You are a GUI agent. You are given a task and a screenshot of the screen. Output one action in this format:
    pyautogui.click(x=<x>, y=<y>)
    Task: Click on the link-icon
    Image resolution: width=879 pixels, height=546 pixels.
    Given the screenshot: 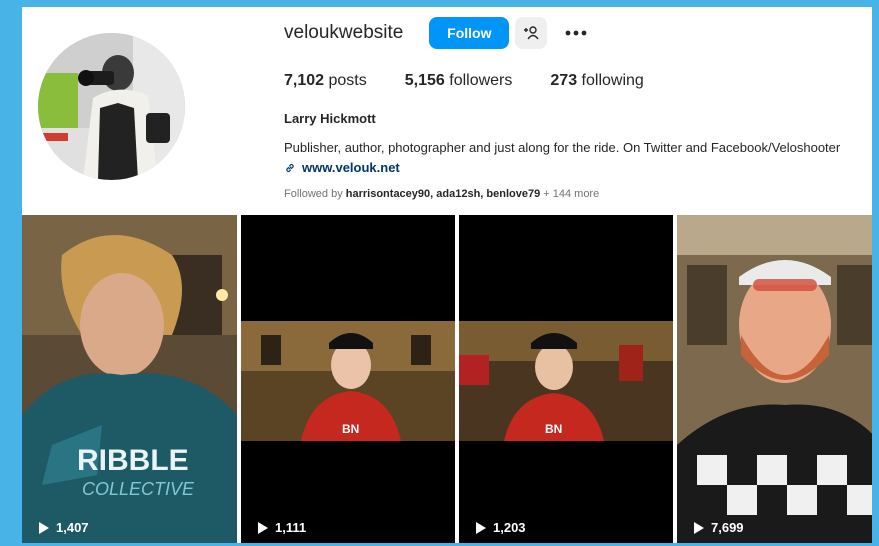 What is the action you would take?
    pyautogui.click(x=290, y=168)
    